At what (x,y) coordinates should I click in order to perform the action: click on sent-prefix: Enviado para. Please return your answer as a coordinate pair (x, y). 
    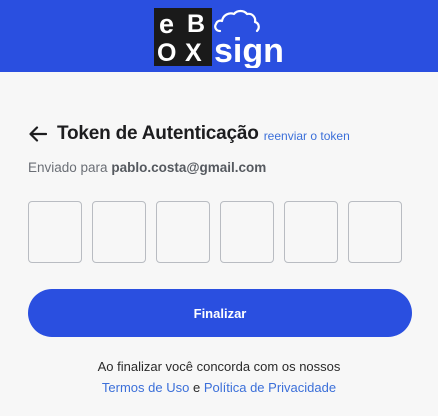
    Looking at the image, I should click on (68, 167).